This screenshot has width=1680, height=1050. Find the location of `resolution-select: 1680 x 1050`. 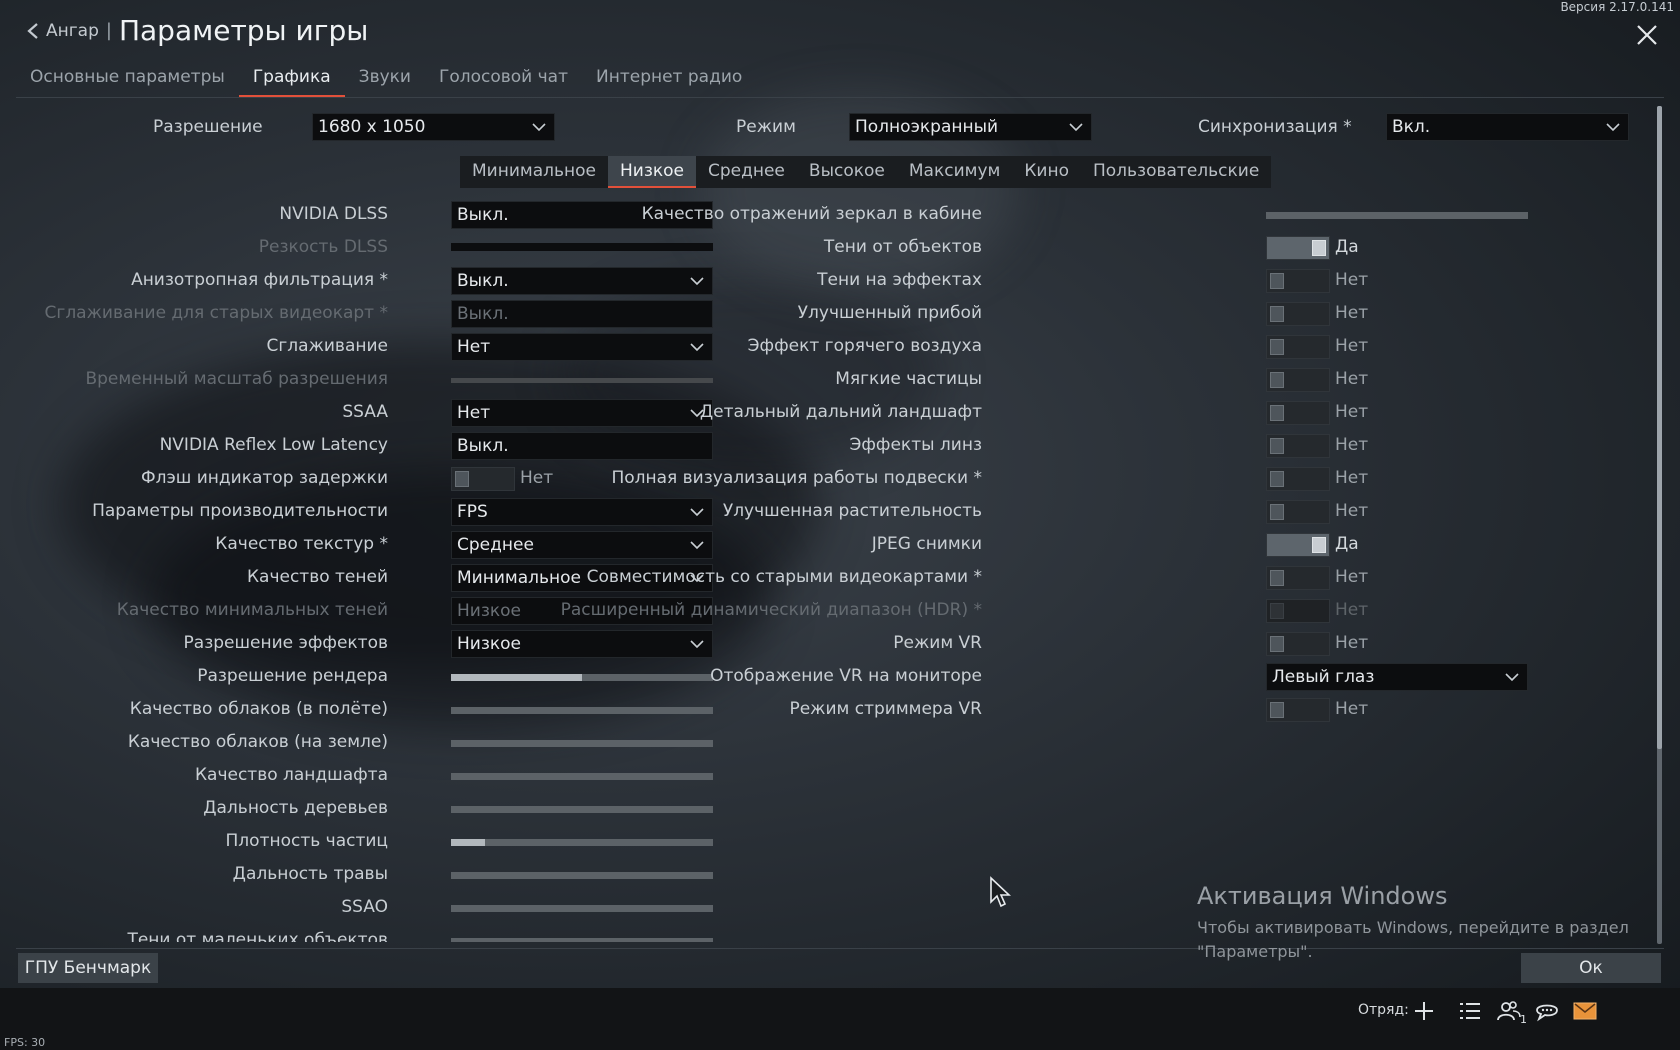

resolution-select: 1680 x 1050 is located at coordinates (433, 127).